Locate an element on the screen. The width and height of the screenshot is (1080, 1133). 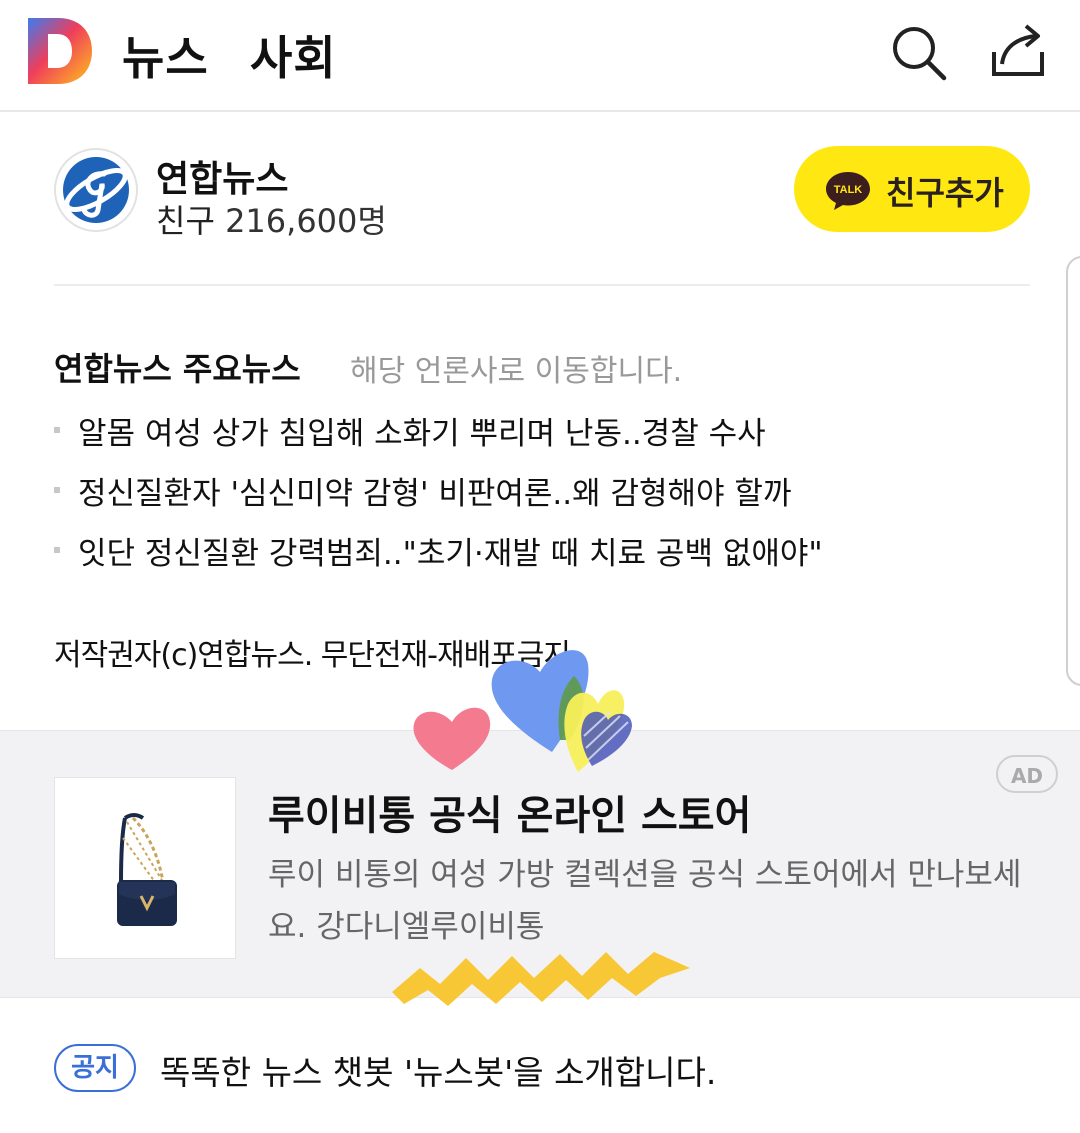
share-icon is located at coordinates (1018, 52).